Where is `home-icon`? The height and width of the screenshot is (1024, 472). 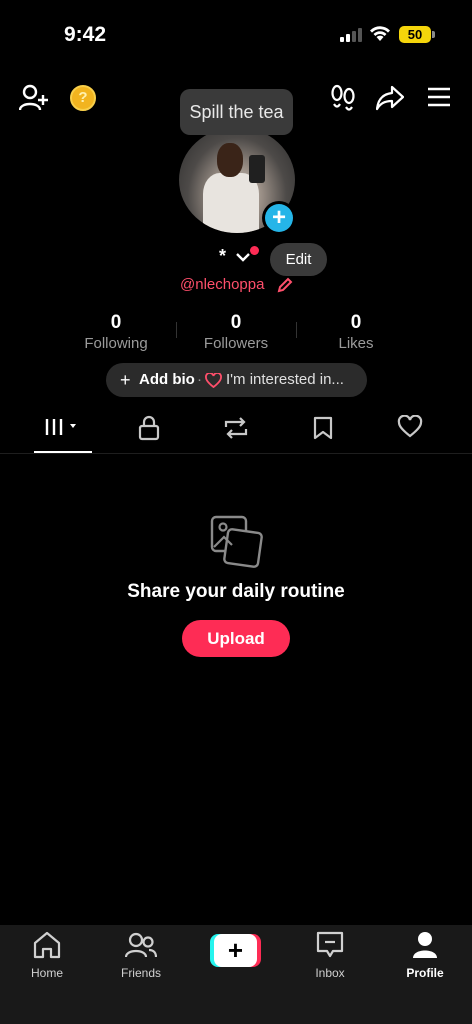
home-icon is located at coordinates (47, 945).